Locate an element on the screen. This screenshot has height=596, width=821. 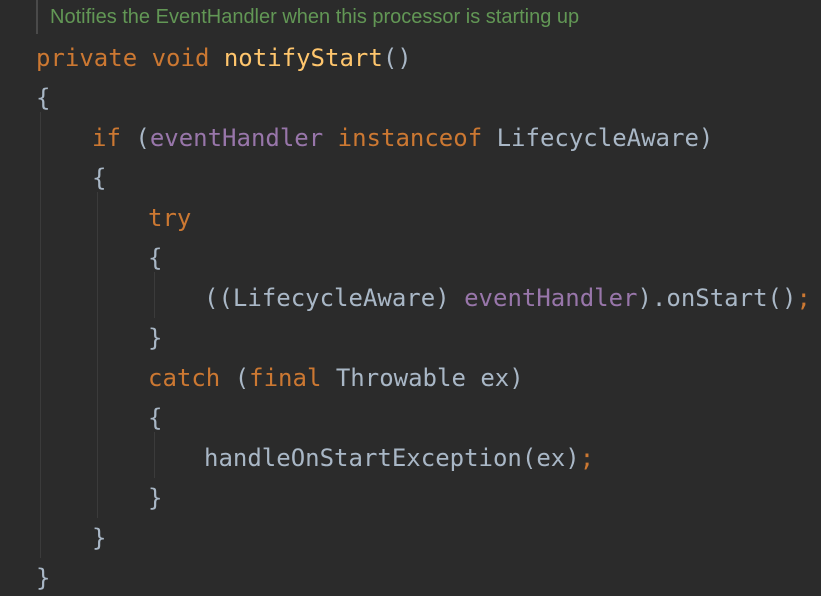
code-token: final is located at coordinates (285, 378).